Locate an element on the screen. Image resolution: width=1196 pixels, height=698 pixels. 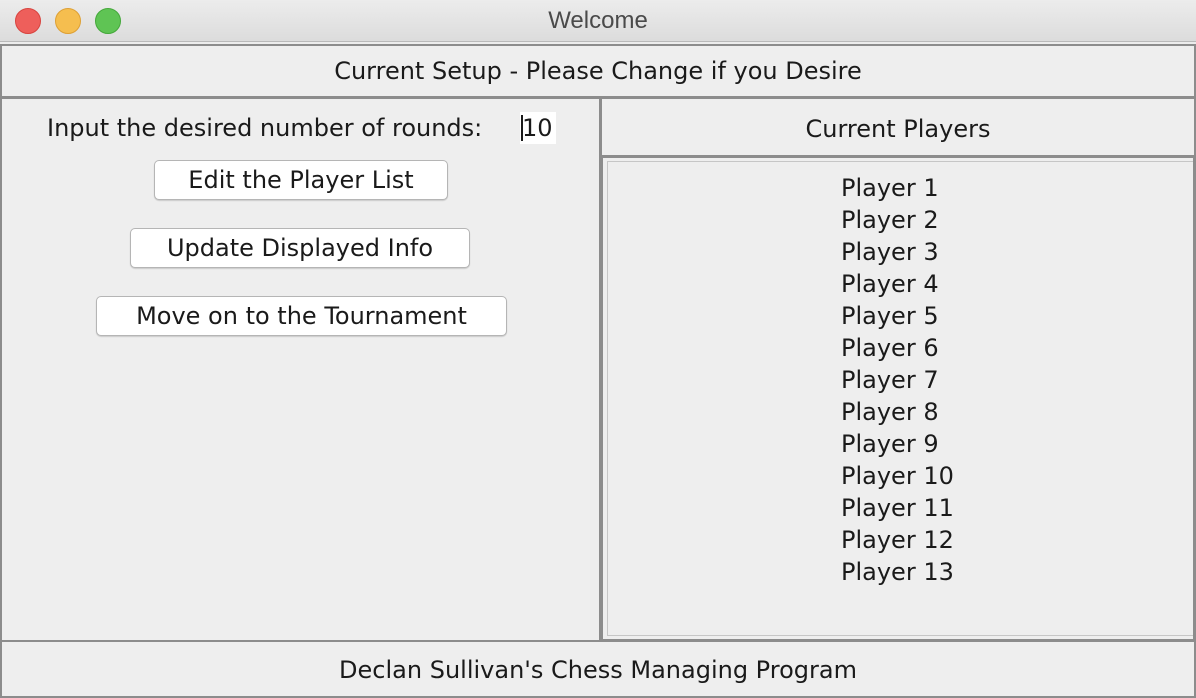
player-list-item: Player 8 is located at coordinates (897, 412).